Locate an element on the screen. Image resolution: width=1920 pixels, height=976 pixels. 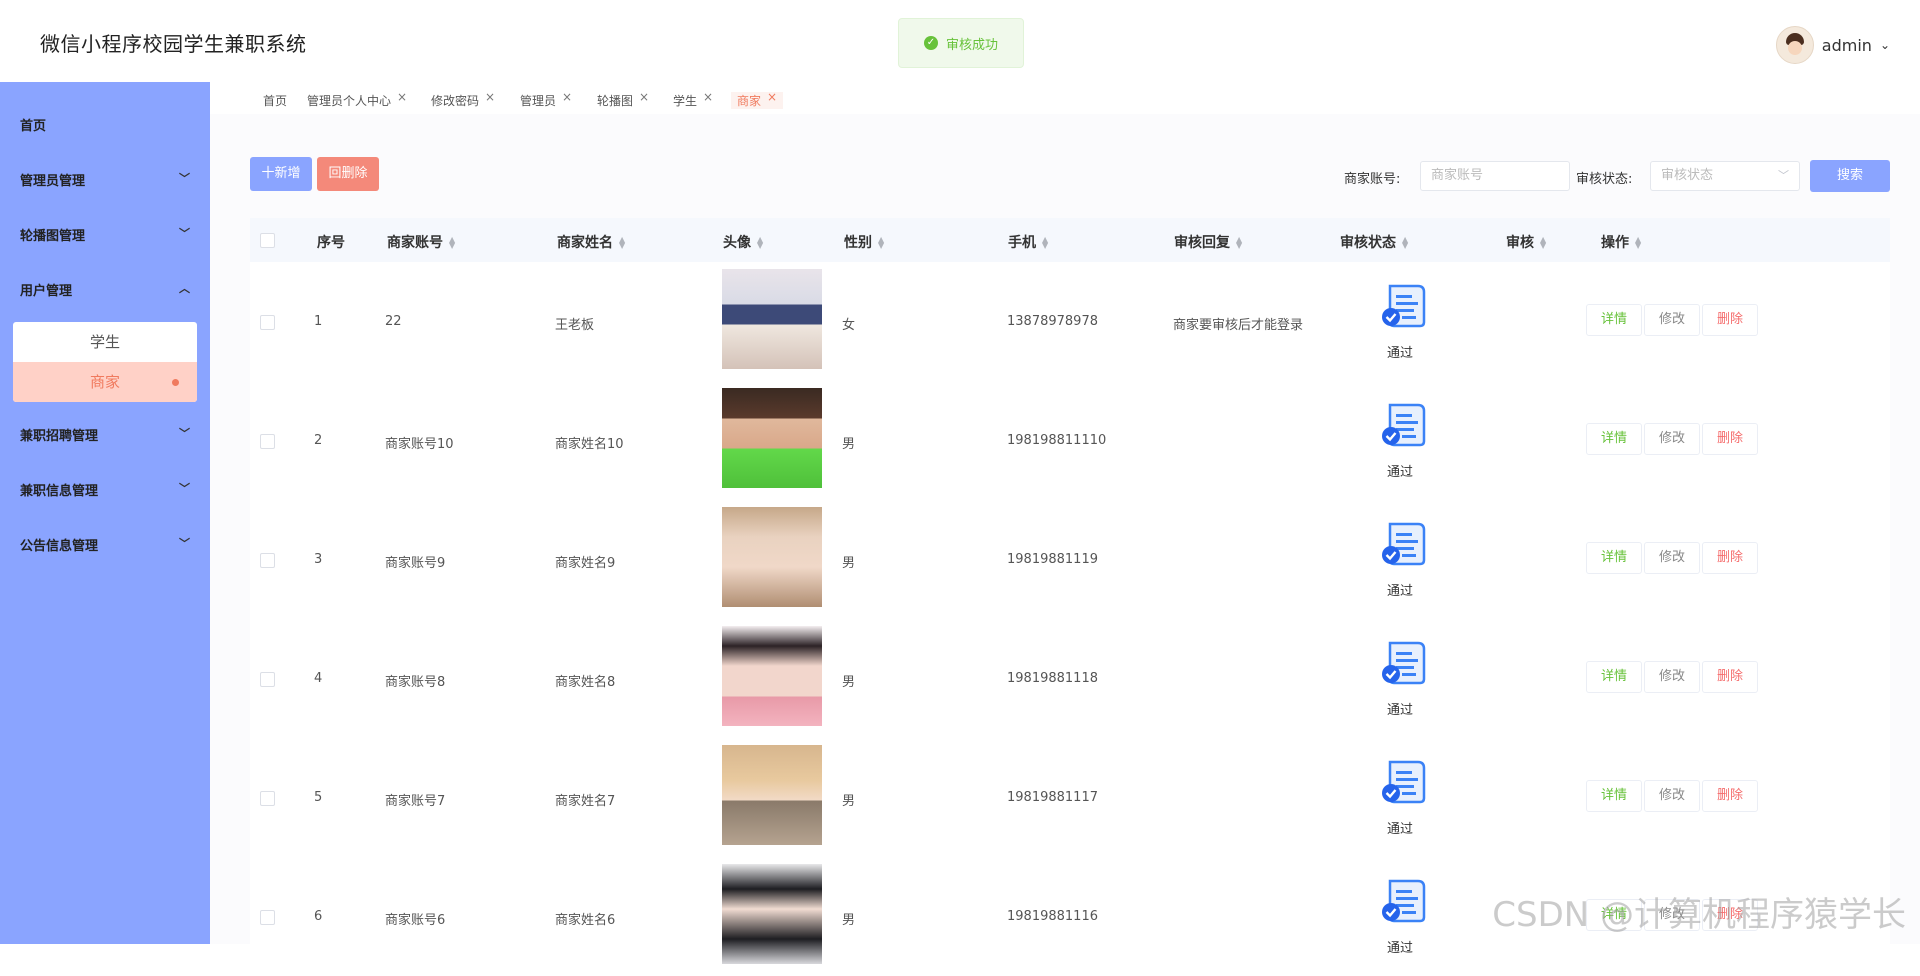
sidebar-item-admin-management: 管理员管理 ﹀ is located at coordinates (105, 179).